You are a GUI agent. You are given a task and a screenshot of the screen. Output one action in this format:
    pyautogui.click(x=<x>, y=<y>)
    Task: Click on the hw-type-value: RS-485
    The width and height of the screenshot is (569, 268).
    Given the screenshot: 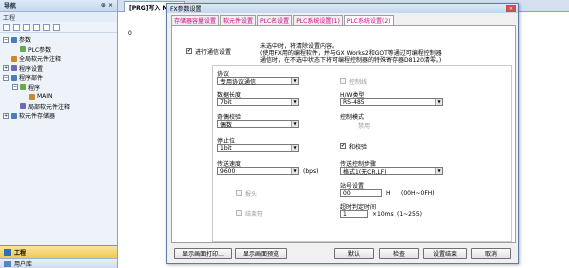 What is the action you would take?
    pyautogui.click(x=354, y=102)
    